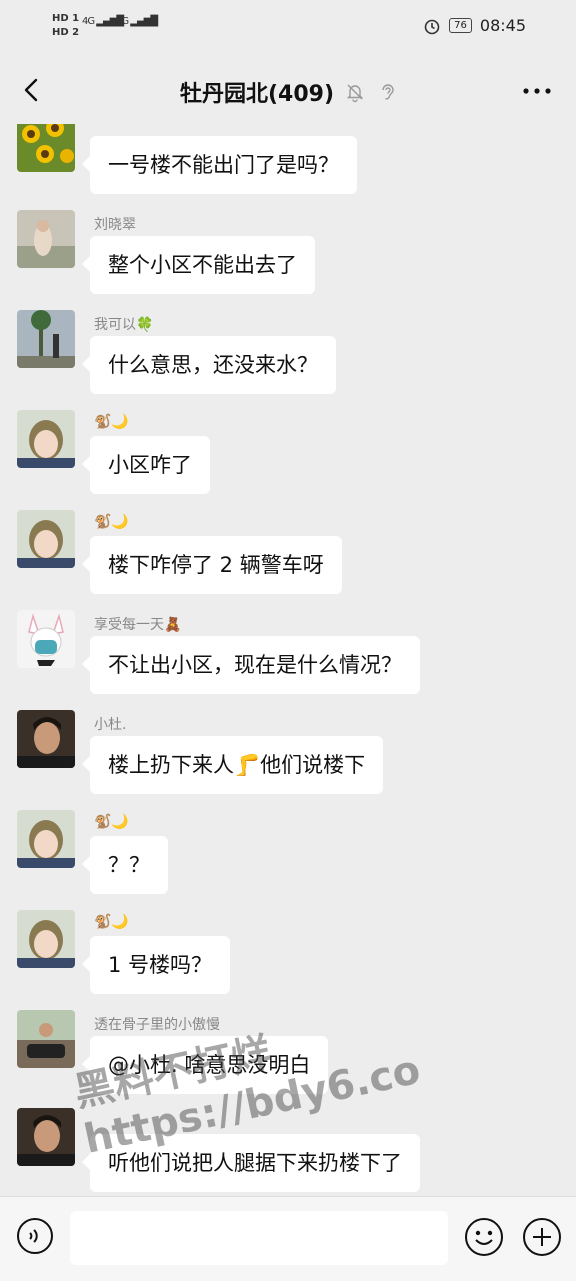 The image size is (576, 1281). I want to click on message-bubble: 楼下咋停了 2 辆警车呀, so click(212, 565).